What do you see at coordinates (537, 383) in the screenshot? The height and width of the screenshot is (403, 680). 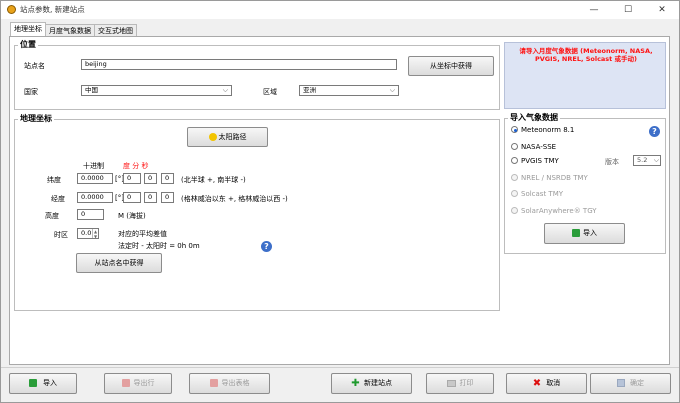 I see `close-icon: ✖` at bounding box center [537, 383].